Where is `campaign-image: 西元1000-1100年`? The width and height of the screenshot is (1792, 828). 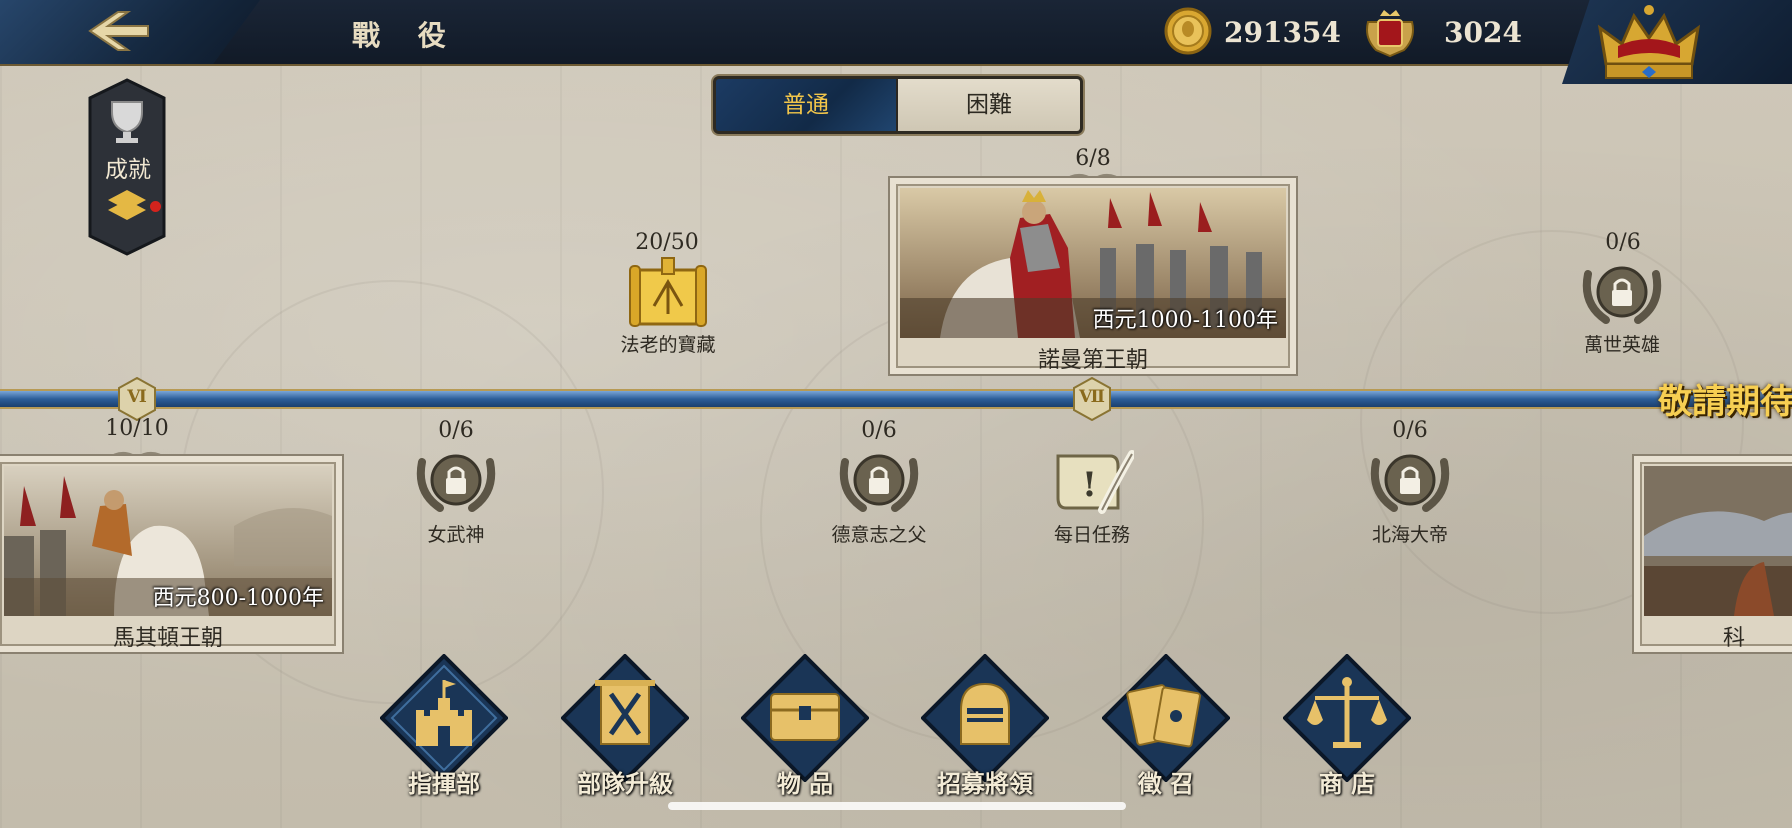 campaign-image: 西元1000-1100年 is located at coordinates (1093, 263).